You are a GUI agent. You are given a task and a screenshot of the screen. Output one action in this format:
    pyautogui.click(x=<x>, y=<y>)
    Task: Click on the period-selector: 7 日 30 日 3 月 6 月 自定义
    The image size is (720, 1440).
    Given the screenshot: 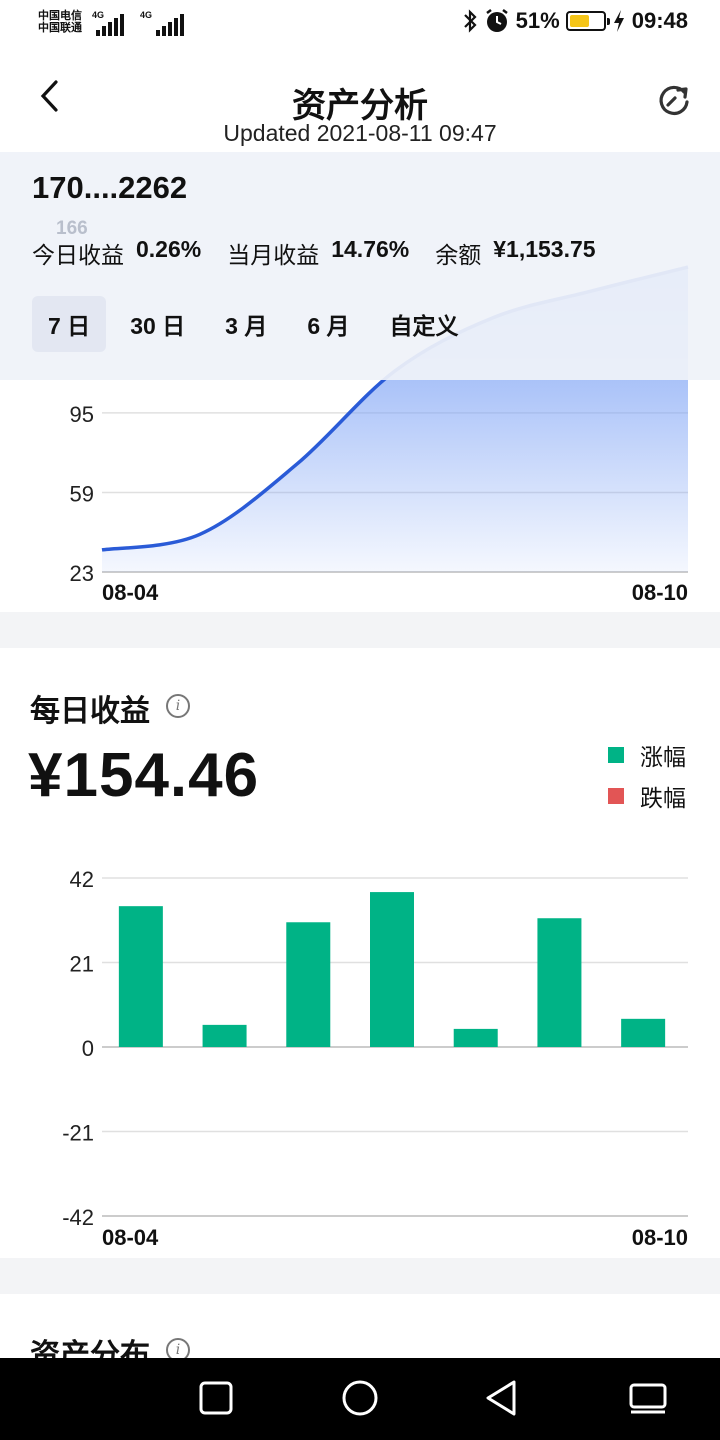 What is the action you would take?
    pyautogui.click(x=253, y=324)
    